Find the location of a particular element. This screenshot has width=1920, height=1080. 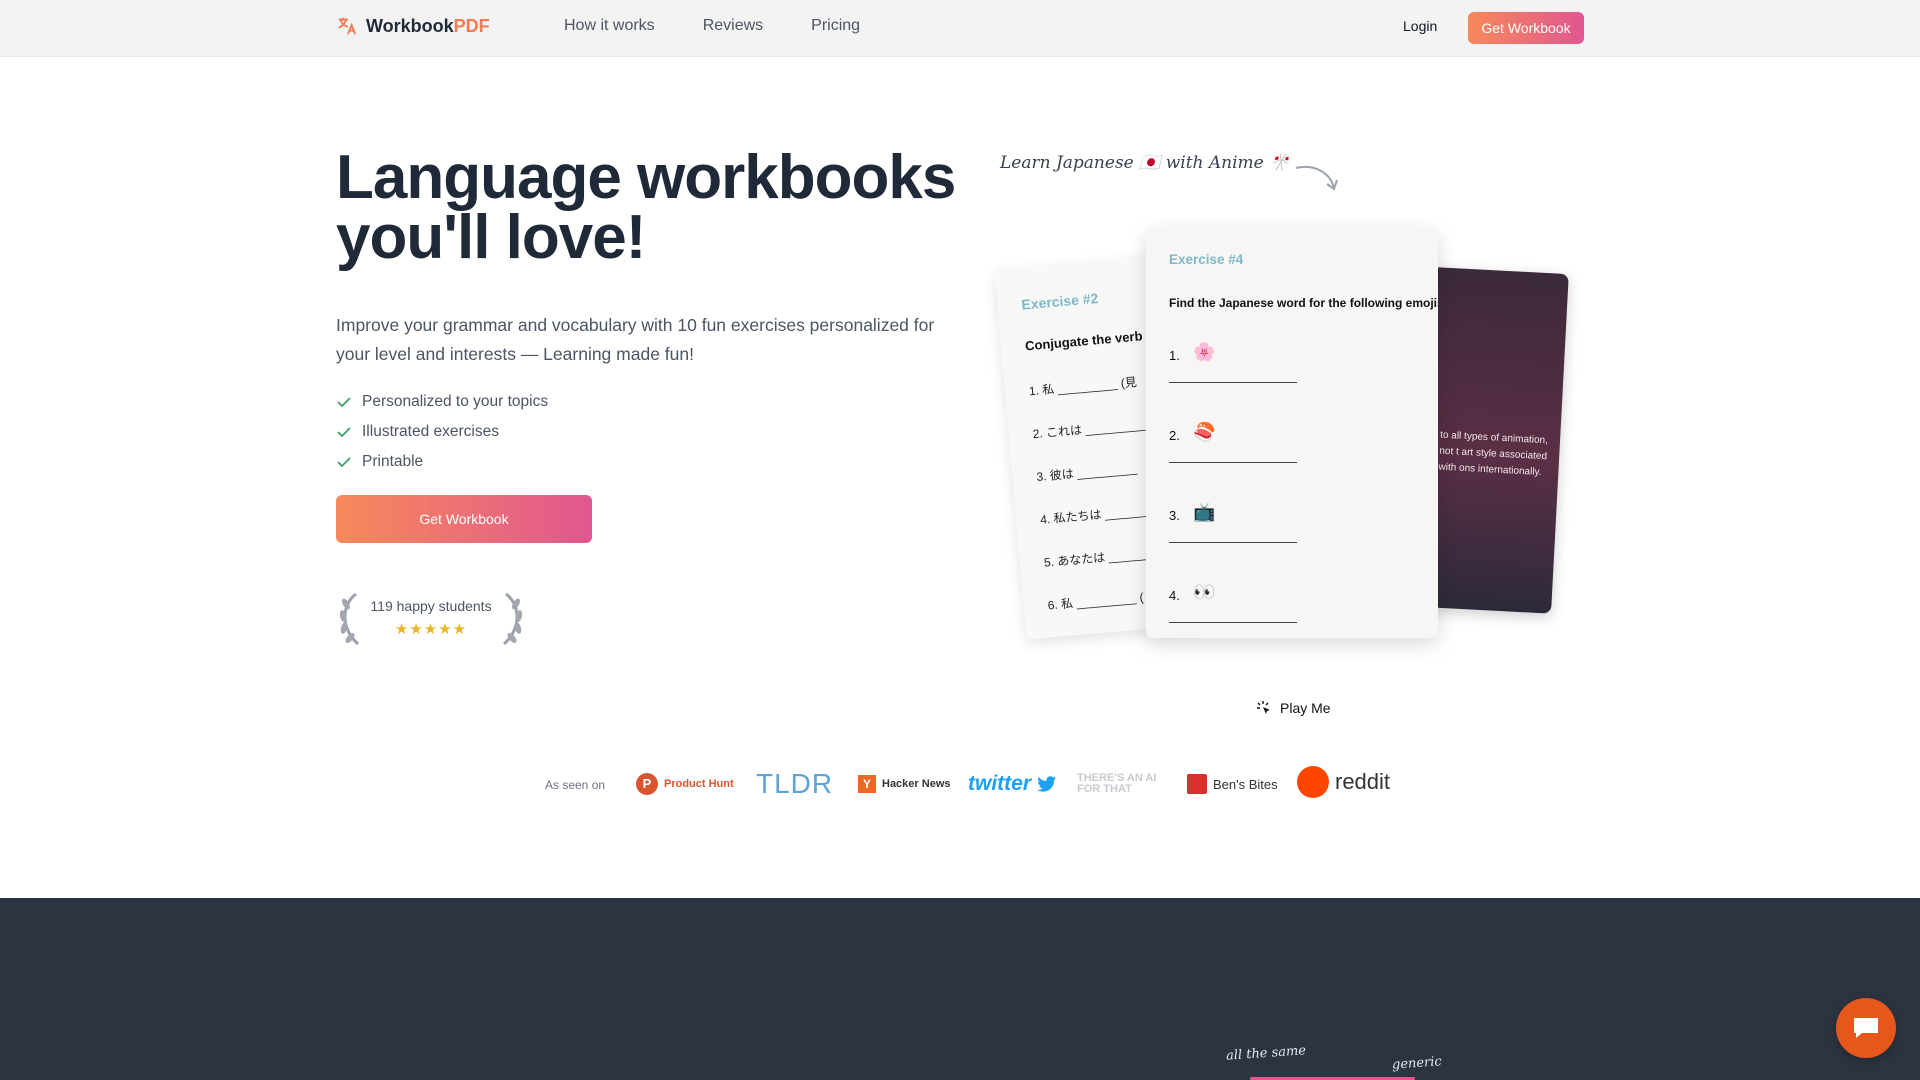

reddit-logo: reddit is located at coordinates (1343, 782).